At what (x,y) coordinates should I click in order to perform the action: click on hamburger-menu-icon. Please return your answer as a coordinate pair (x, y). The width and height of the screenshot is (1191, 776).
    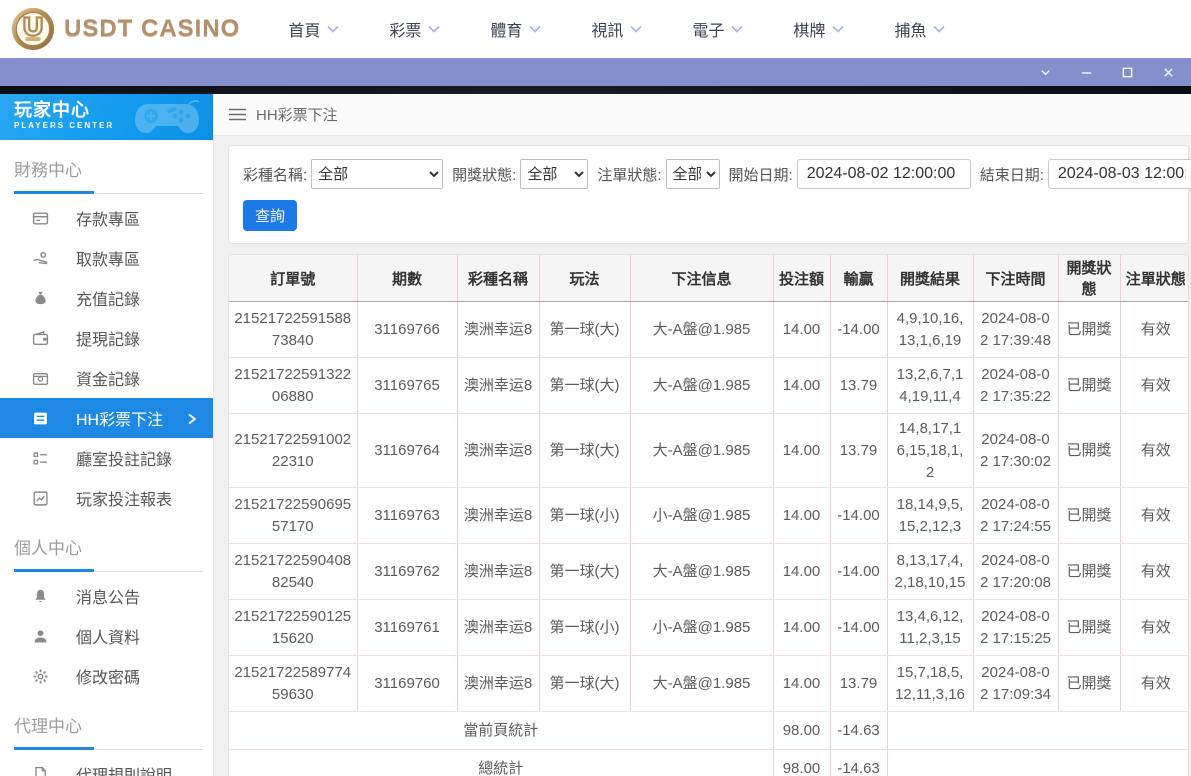
    Looking at the image, I should click on (237, 114).